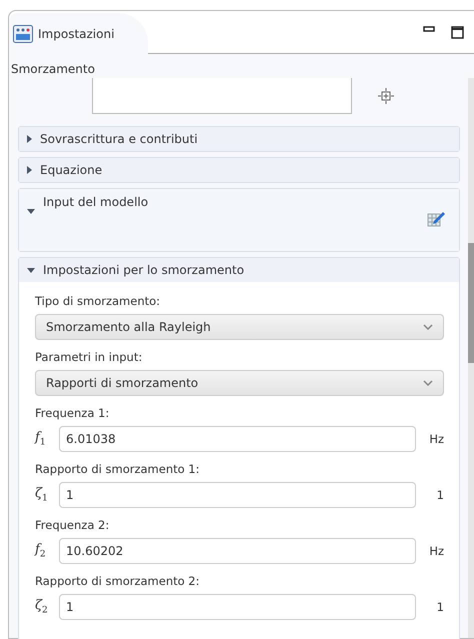  I want to click on minimize-icon, so click(429, 29).